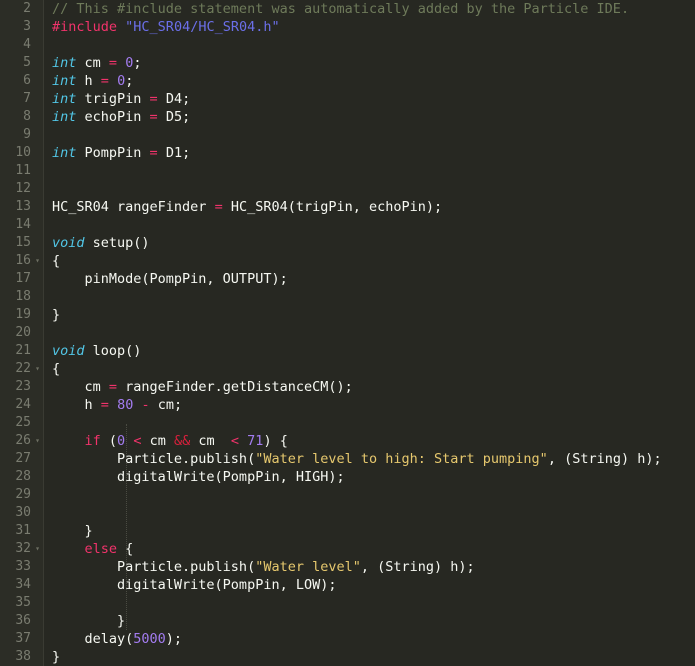  Describe the element at coordinates (22, 423) in the screenshot. I see `line-number-25: 25` at that location.